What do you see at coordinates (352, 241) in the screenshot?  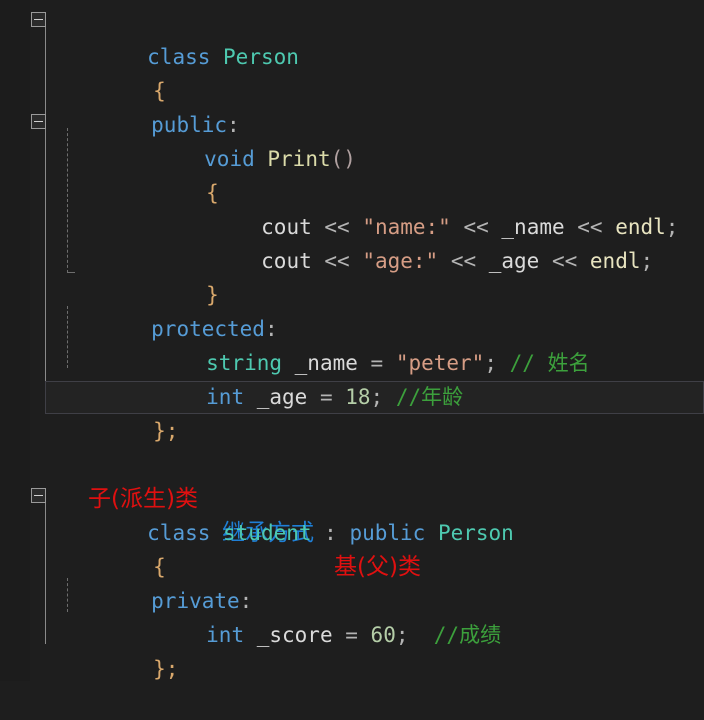 I see `code-line: cout << "age:" << _age << endl;` at bounding box center [352, 241].